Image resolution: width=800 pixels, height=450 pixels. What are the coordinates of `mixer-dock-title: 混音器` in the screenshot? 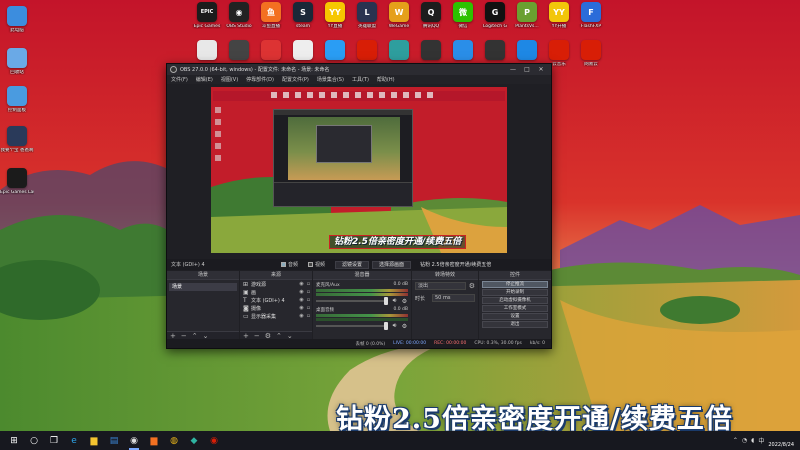 It's located at (362, 275).